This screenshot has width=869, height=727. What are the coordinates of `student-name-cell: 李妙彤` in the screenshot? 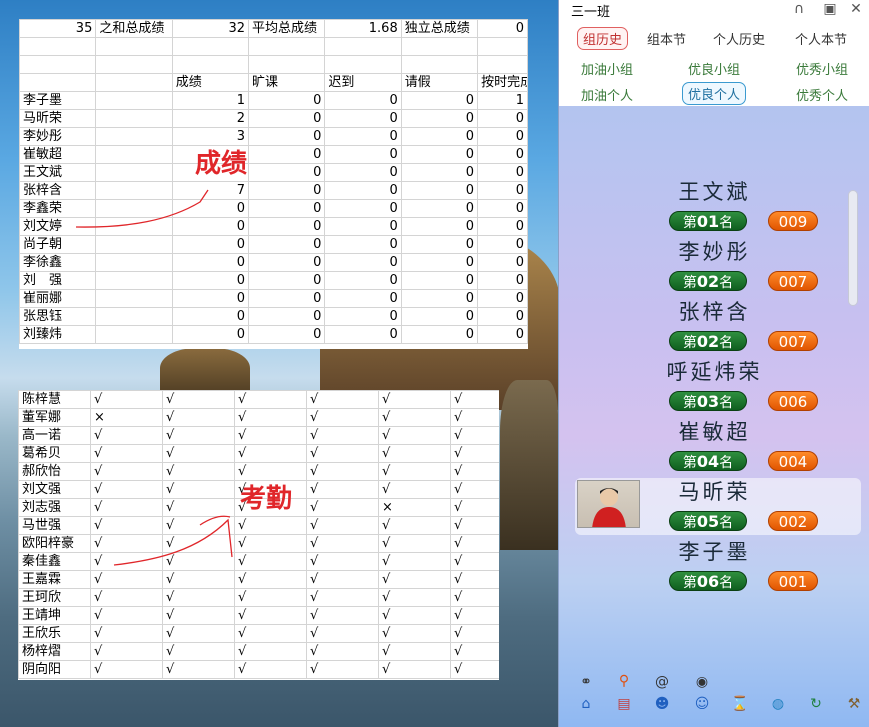 It's located at (58, 136).